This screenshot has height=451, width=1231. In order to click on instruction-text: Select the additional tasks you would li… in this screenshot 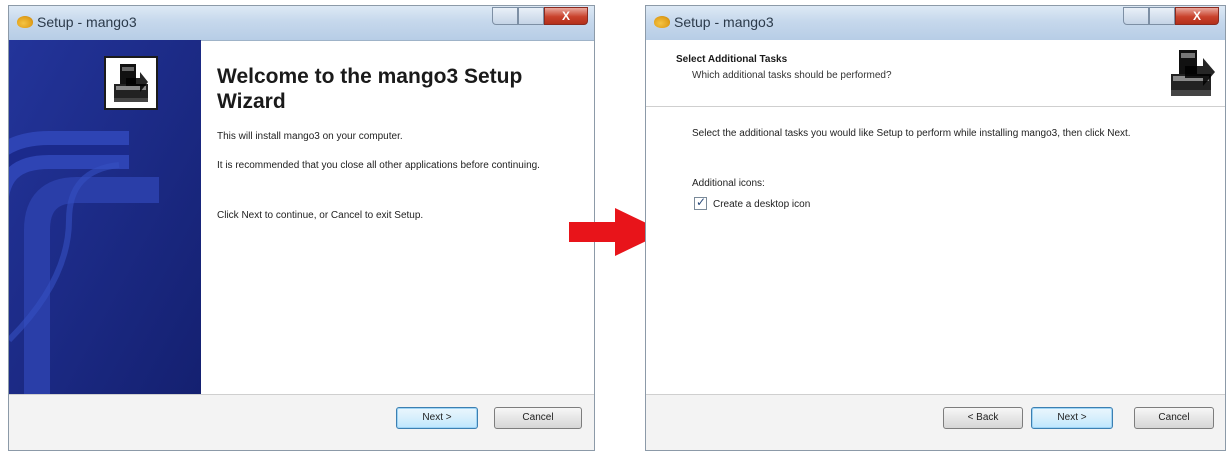, I will do `click(911, 133)`.